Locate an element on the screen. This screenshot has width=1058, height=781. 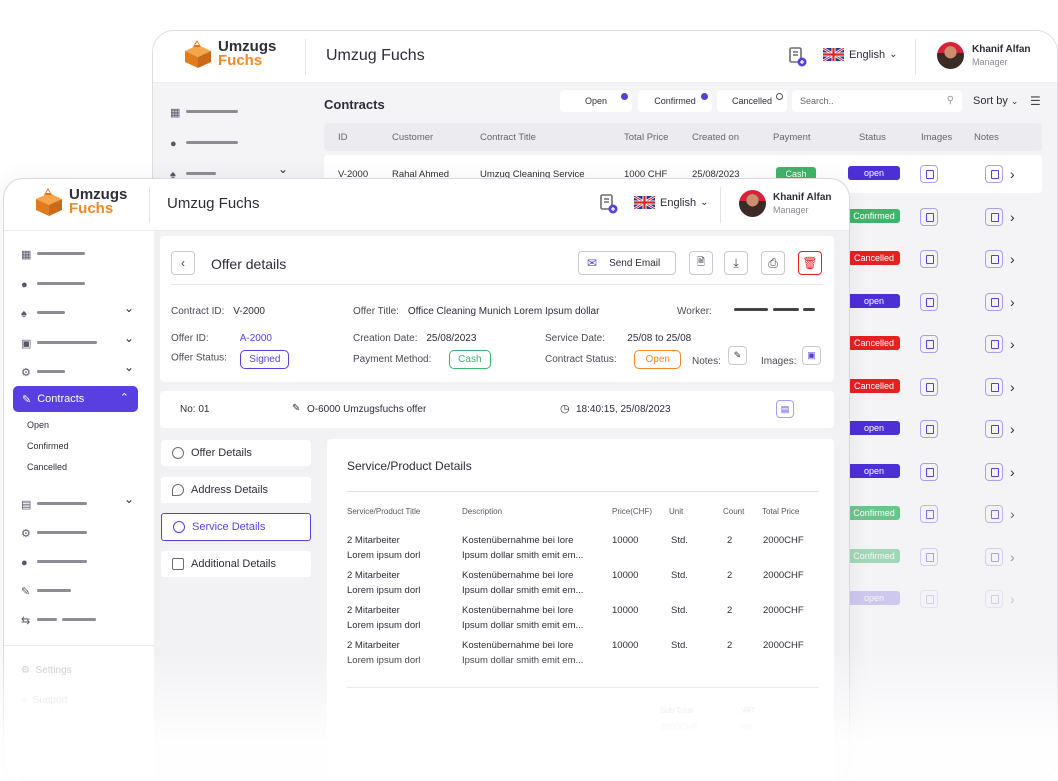
offer-id: A-2000 is located at coordinates (256, 338).